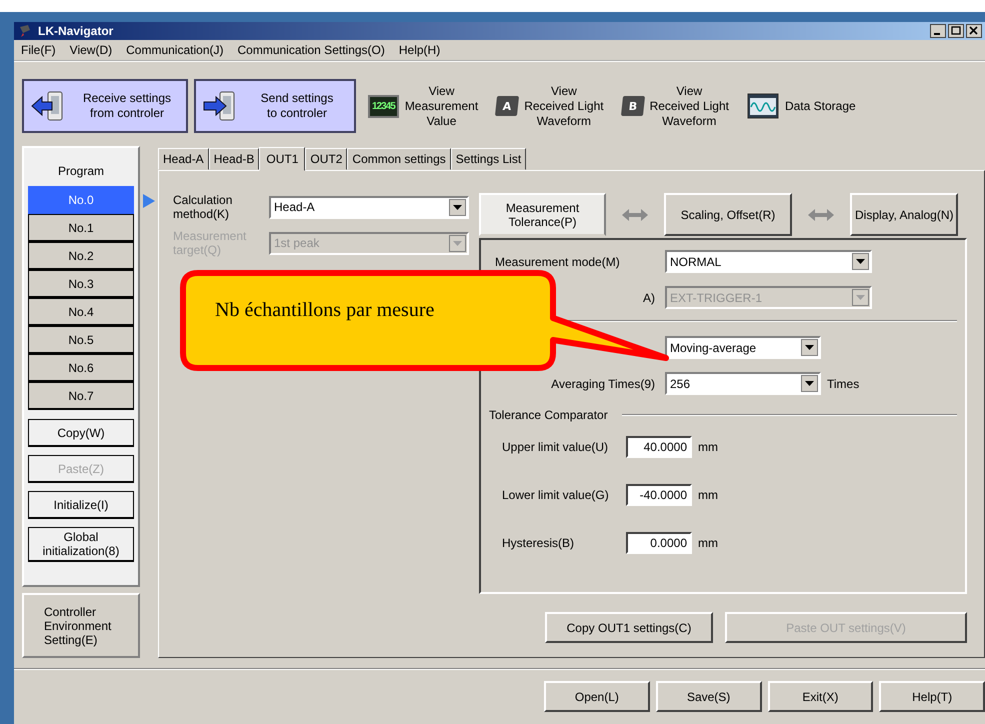 The width and height of the screenshot is (985, 724). Describe the element at coordinates (275, 106) in the screenshot. I see `toolbar-button: Send settings to controler` at that location.